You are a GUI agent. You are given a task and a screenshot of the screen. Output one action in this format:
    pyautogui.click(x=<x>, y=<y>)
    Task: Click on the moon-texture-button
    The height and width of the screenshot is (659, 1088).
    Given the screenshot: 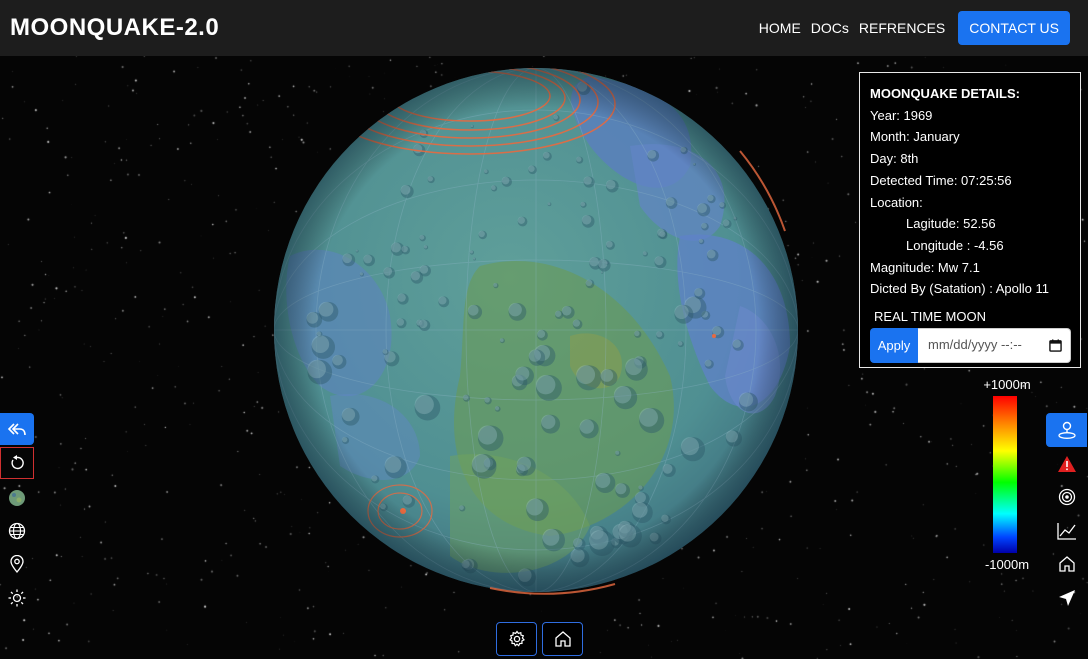 What is the action you would take?
    pyautogui.click(x=17, y=498)
    